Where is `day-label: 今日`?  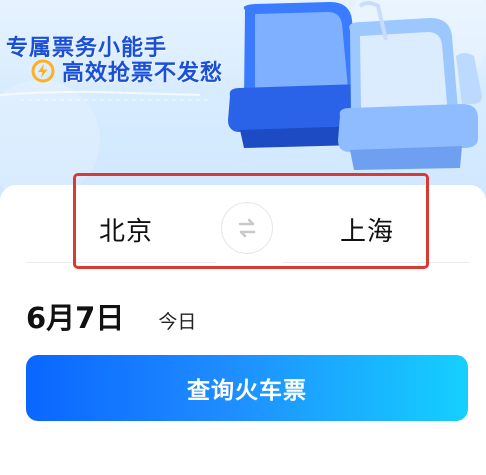
day-label: 今日 is located at coordinates (177, 322).